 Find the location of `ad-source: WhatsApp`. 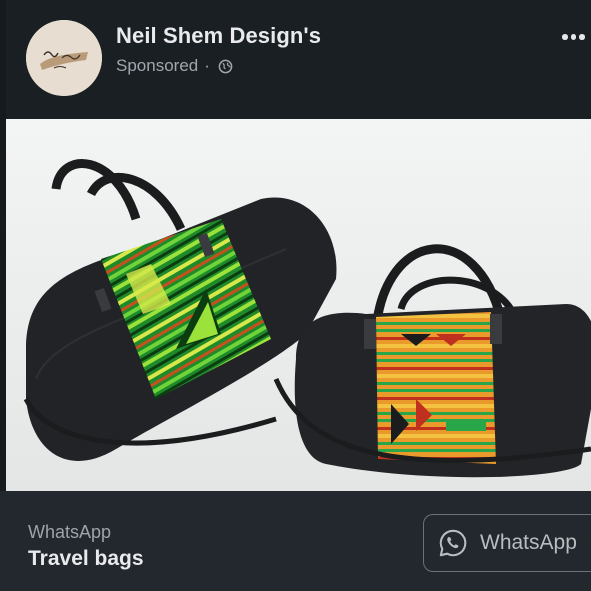

ad-source: WhatsApp is located at coordinates (70, 532).